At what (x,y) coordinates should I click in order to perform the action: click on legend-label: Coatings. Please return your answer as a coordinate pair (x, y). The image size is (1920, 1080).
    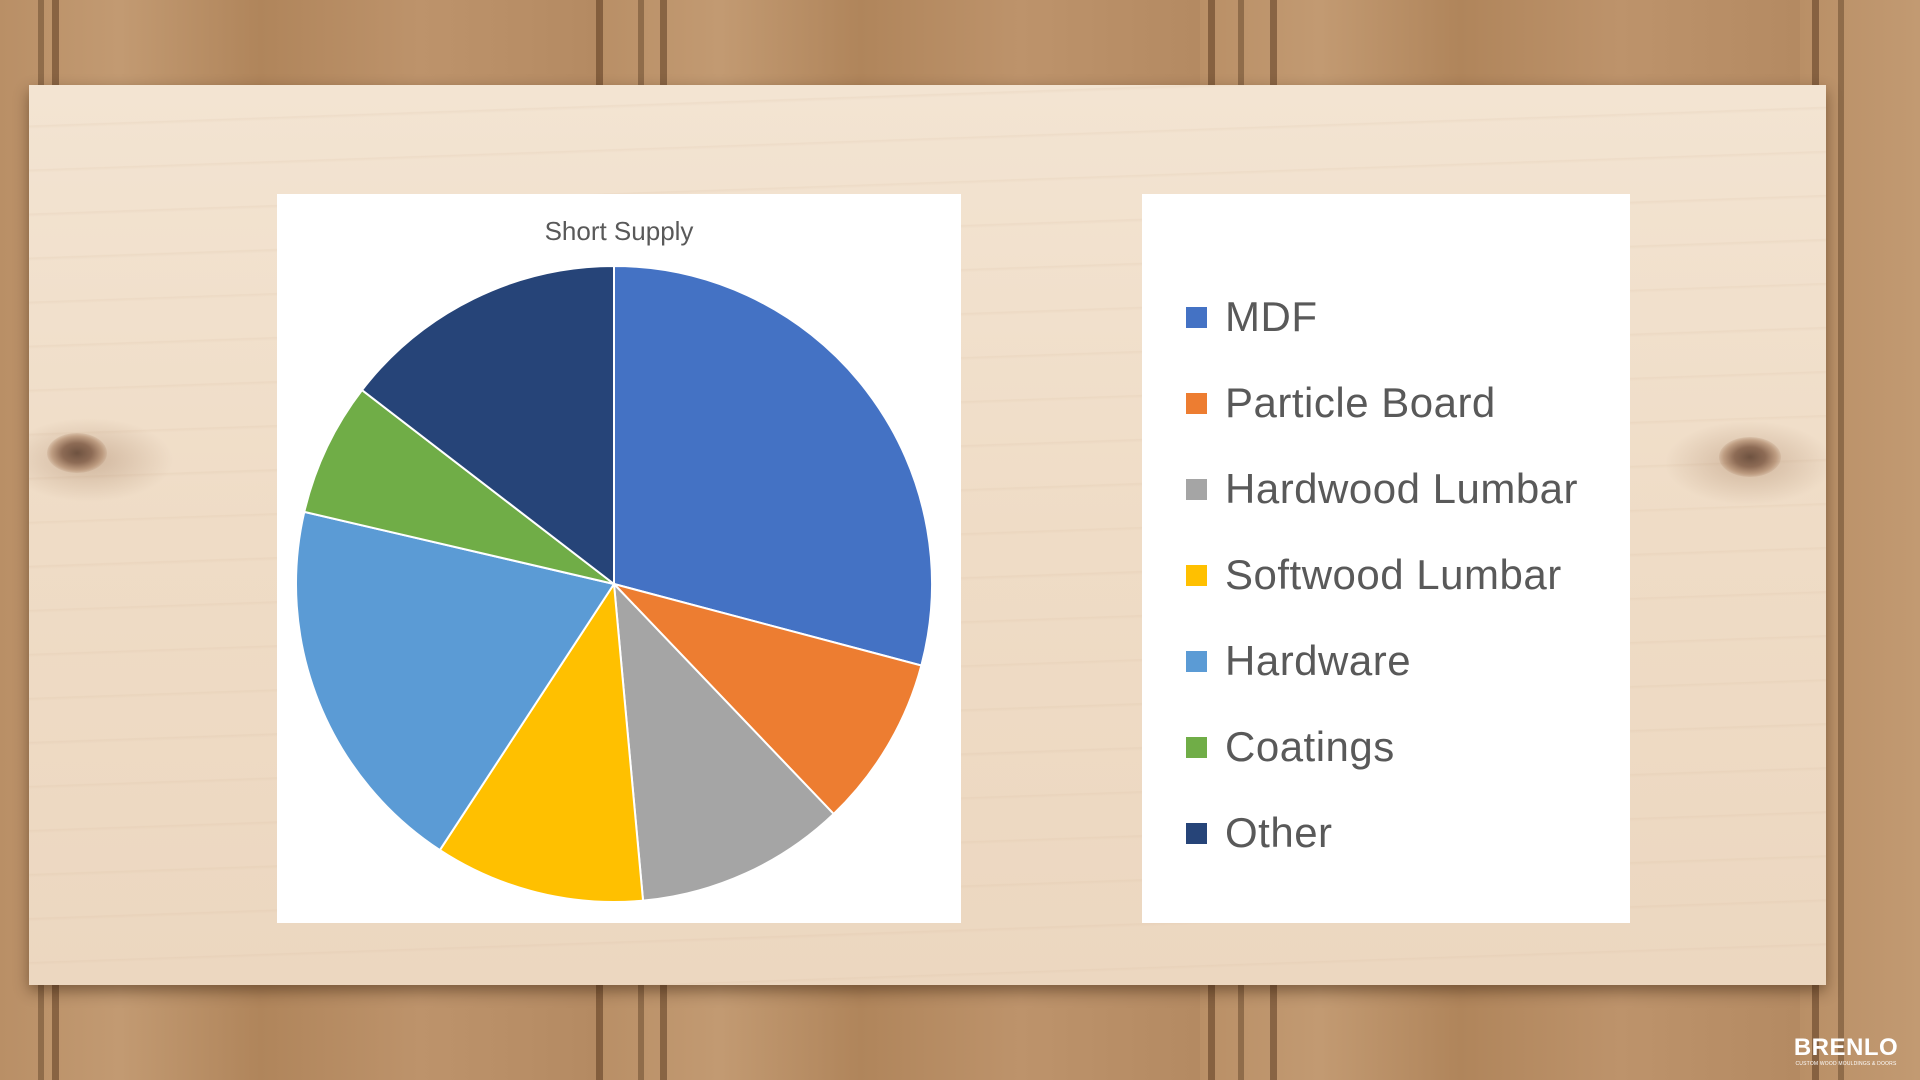
    Looking at the image, I should click on (1310, 746).